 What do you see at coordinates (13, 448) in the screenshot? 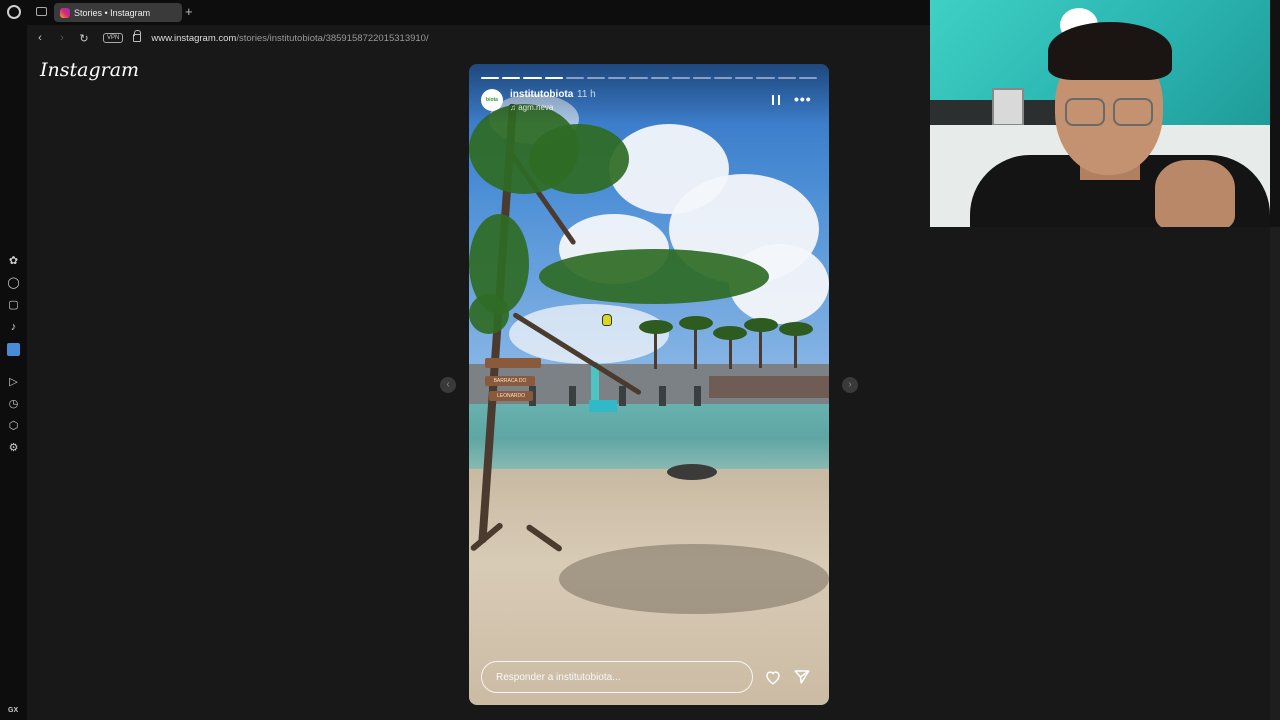
I see `settings-gear-icon: ⚙` at bounding box center [13, 448].